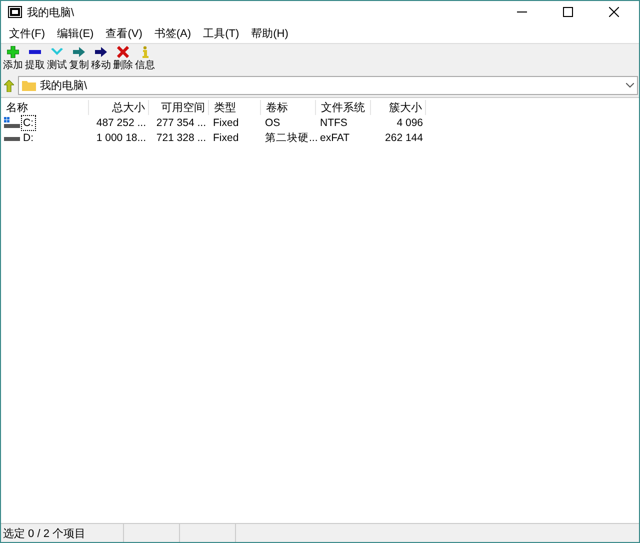  Describe the element at coordinates (50, 13) in the screenshot. I see `window-title: 我的电脑\` at that location.